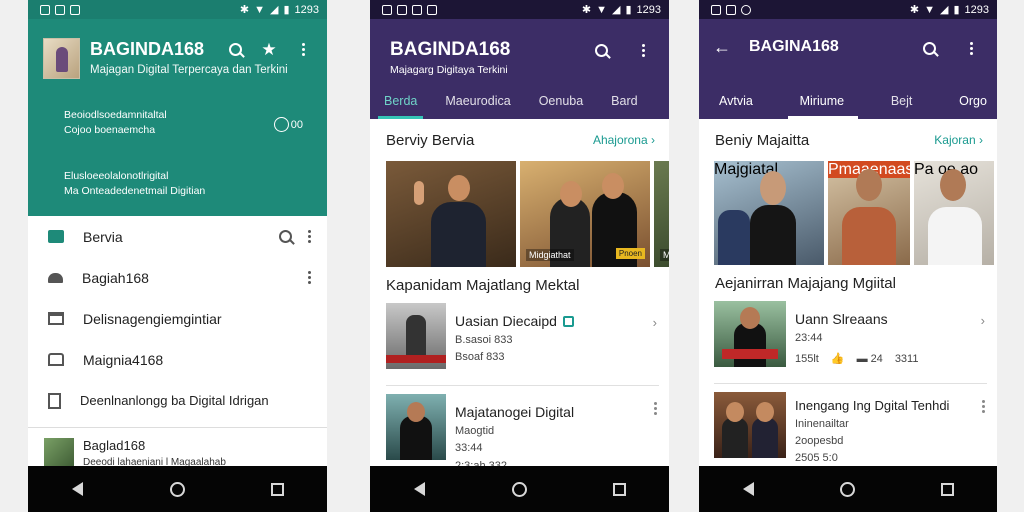 The height and width of the screenshot is (512, 1024). Describe the element at coordinates (177, 318) in the screenshot. I see `menu-item: Delisnagengiemgintiar` at that location.